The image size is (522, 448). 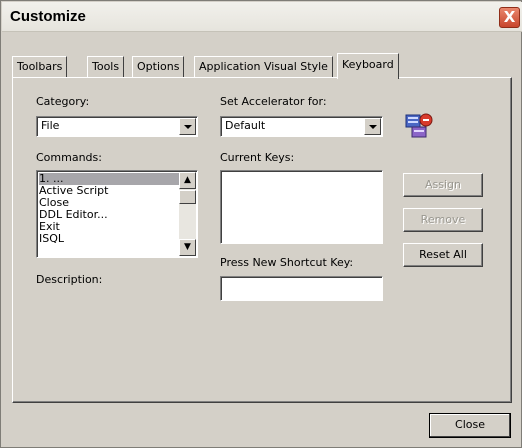 I want to click on tab-application-visual-style: Application Visual Style, so click(x=263, y=67).